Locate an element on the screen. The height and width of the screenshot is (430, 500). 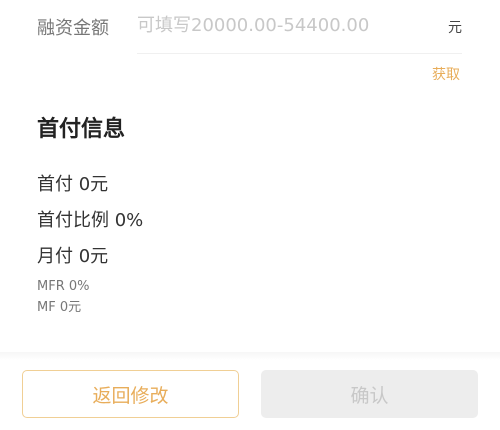
confirm-button: 确认 is located at coordinates (369, 394).